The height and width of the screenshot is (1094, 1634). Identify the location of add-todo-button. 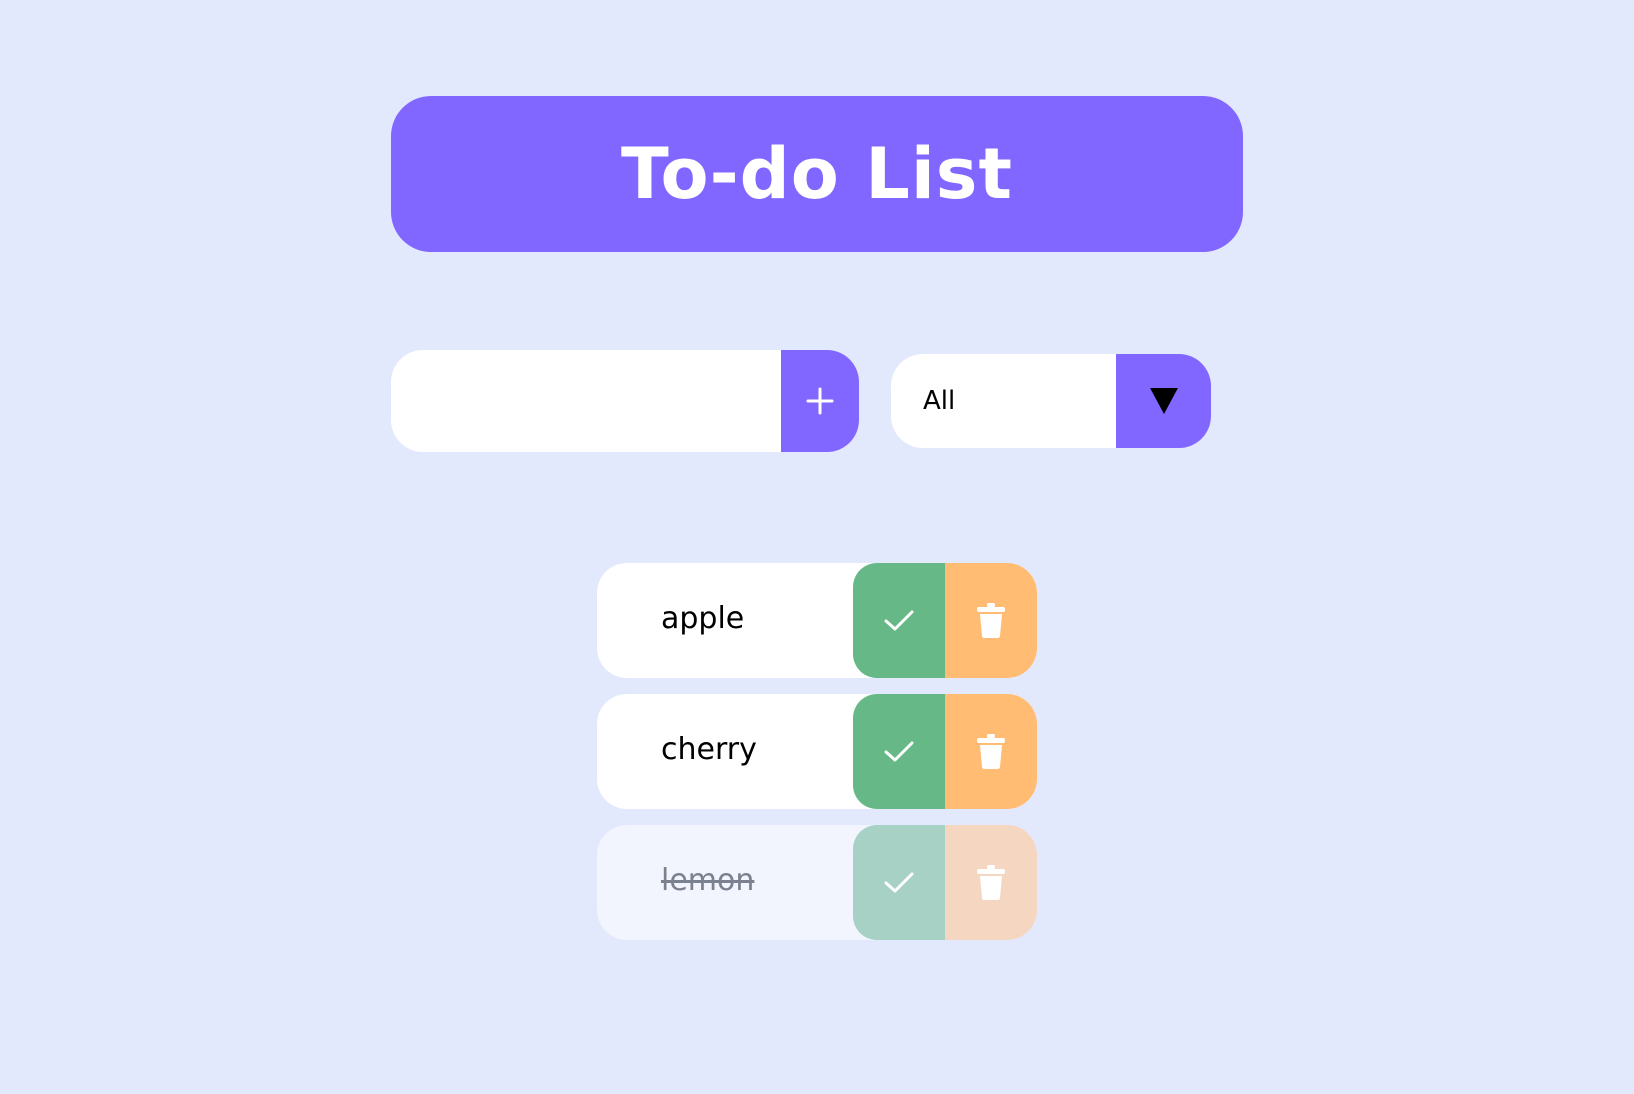
(820, 401).